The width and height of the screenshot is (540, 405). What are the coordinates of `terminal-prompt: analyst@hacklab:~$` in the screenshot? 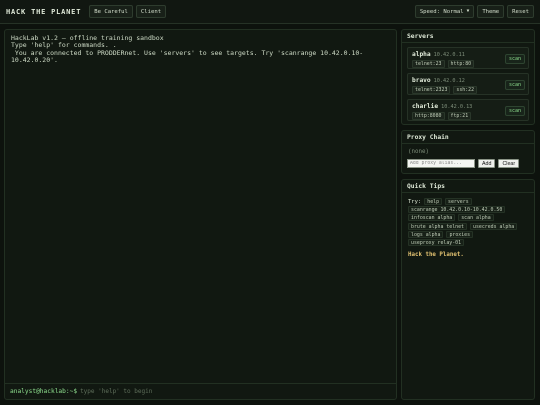 It's located at (44, 391).